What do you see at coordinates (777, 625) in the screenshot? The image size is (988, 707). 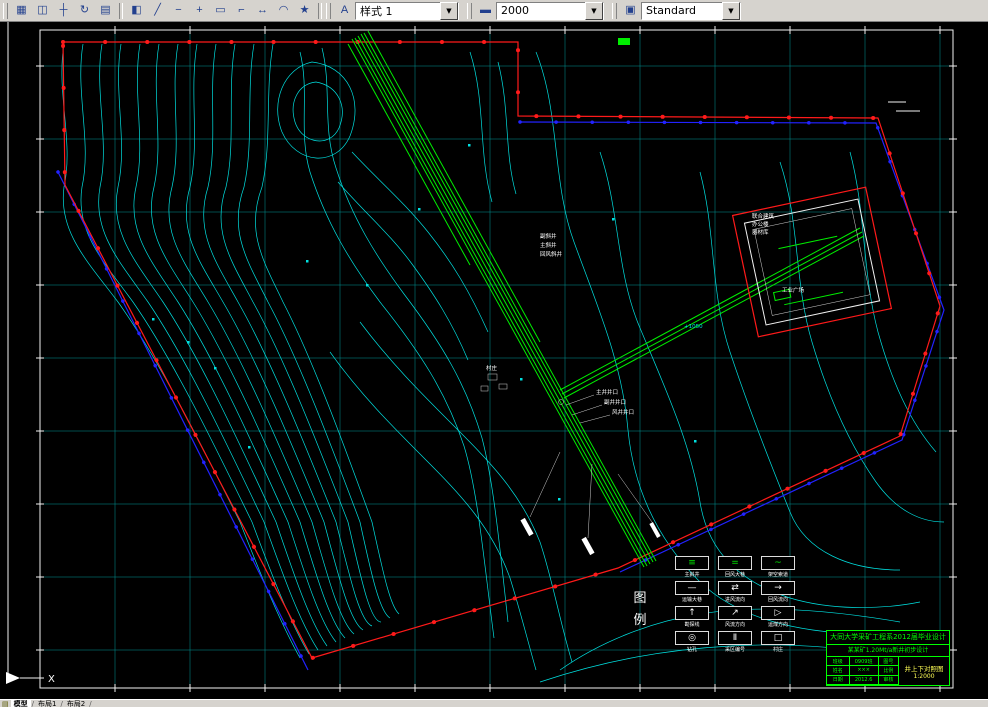 I see `legend-label: 运煤方向` at bounding box center [777, 625].